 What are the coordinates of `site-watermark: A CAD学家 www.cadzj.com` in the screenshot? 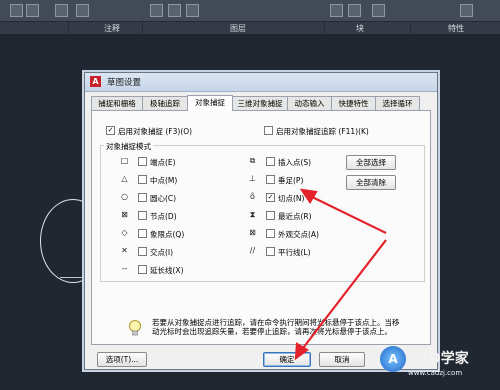 It's located at (436, 364).